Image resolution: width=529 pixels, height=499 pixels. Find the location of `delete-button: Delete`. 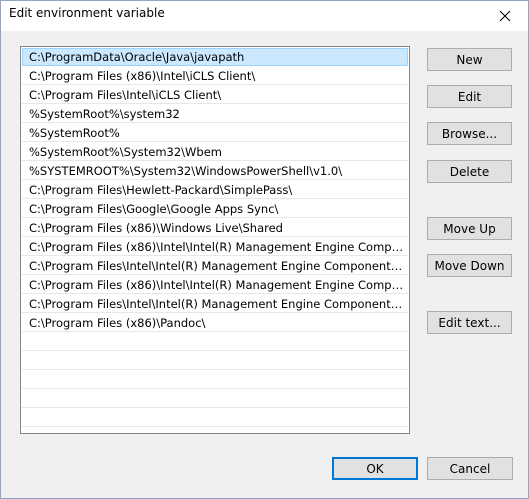

delete-button: Delete is located at coordinates (469, 171).